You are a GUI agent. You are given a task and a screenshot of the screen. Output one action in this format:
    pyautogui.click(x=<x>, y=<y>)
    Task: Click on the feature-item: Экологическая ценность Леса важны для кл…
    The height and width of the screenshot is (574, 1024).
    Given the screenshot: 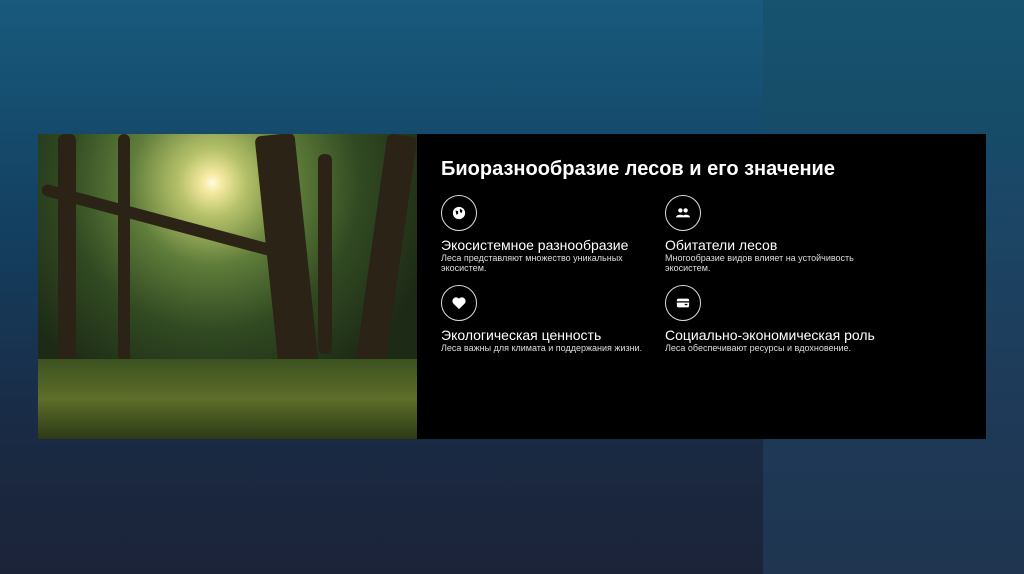 What is the action you would take?
    pyautogui.click(x=553, y=319)
    